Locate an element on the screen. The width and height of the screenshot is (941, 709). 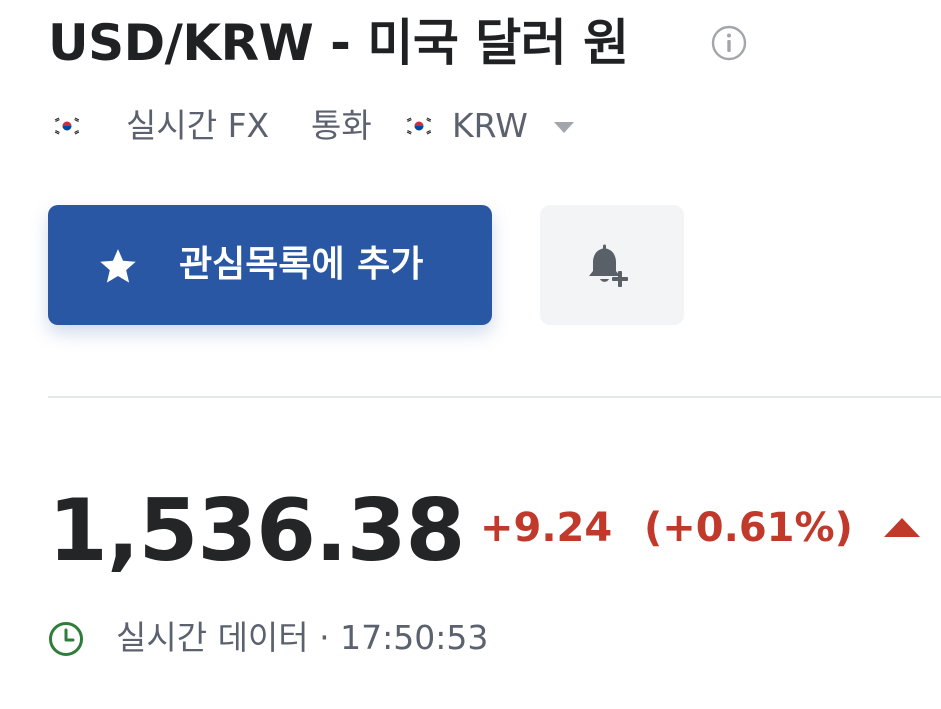
price-change-percent: (+0.61%) is located at coordinates (748, 528).